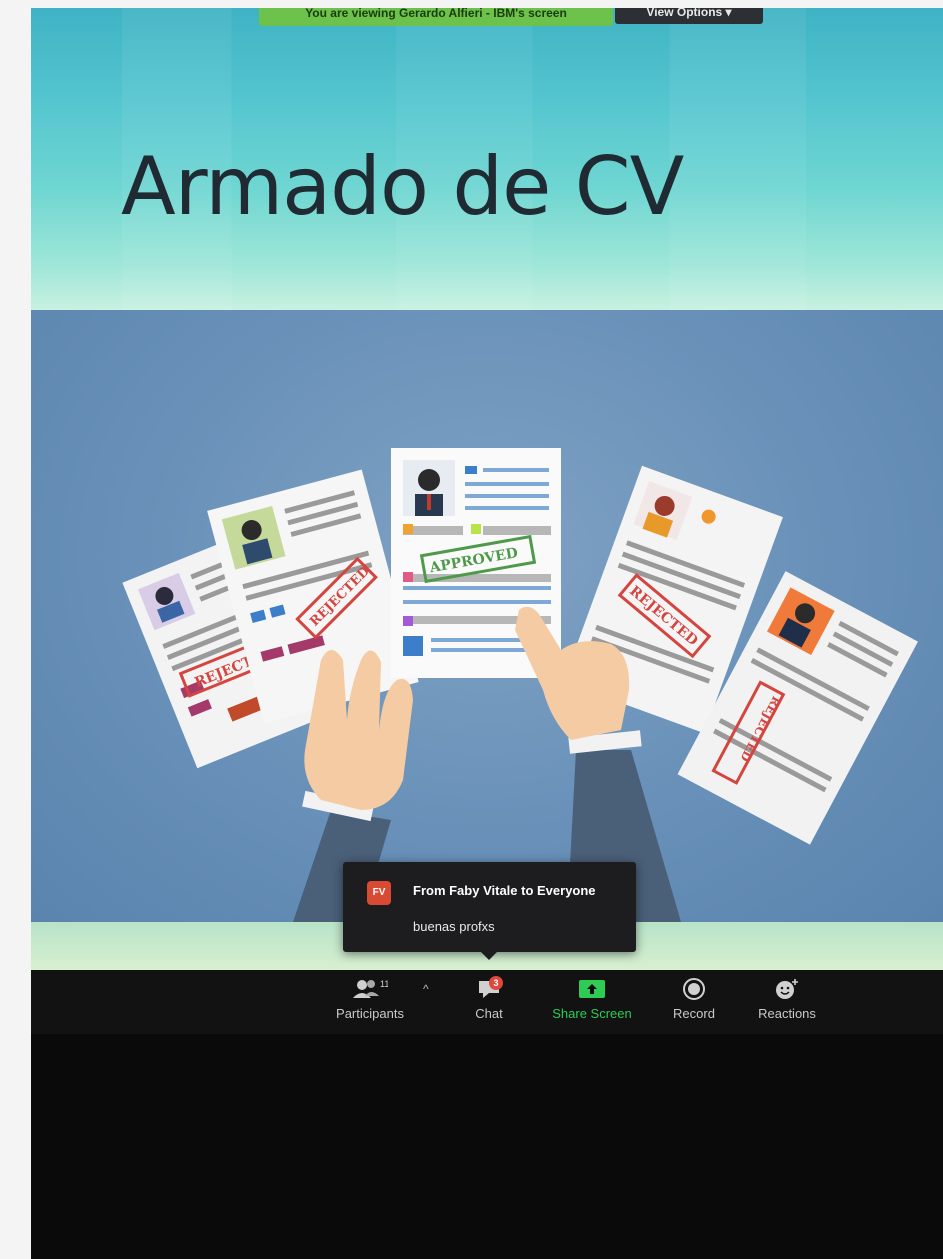 The width and height of the screenshot is (943, 1259). I want to click on participants-button: 11 Participants, so click(370, 998).